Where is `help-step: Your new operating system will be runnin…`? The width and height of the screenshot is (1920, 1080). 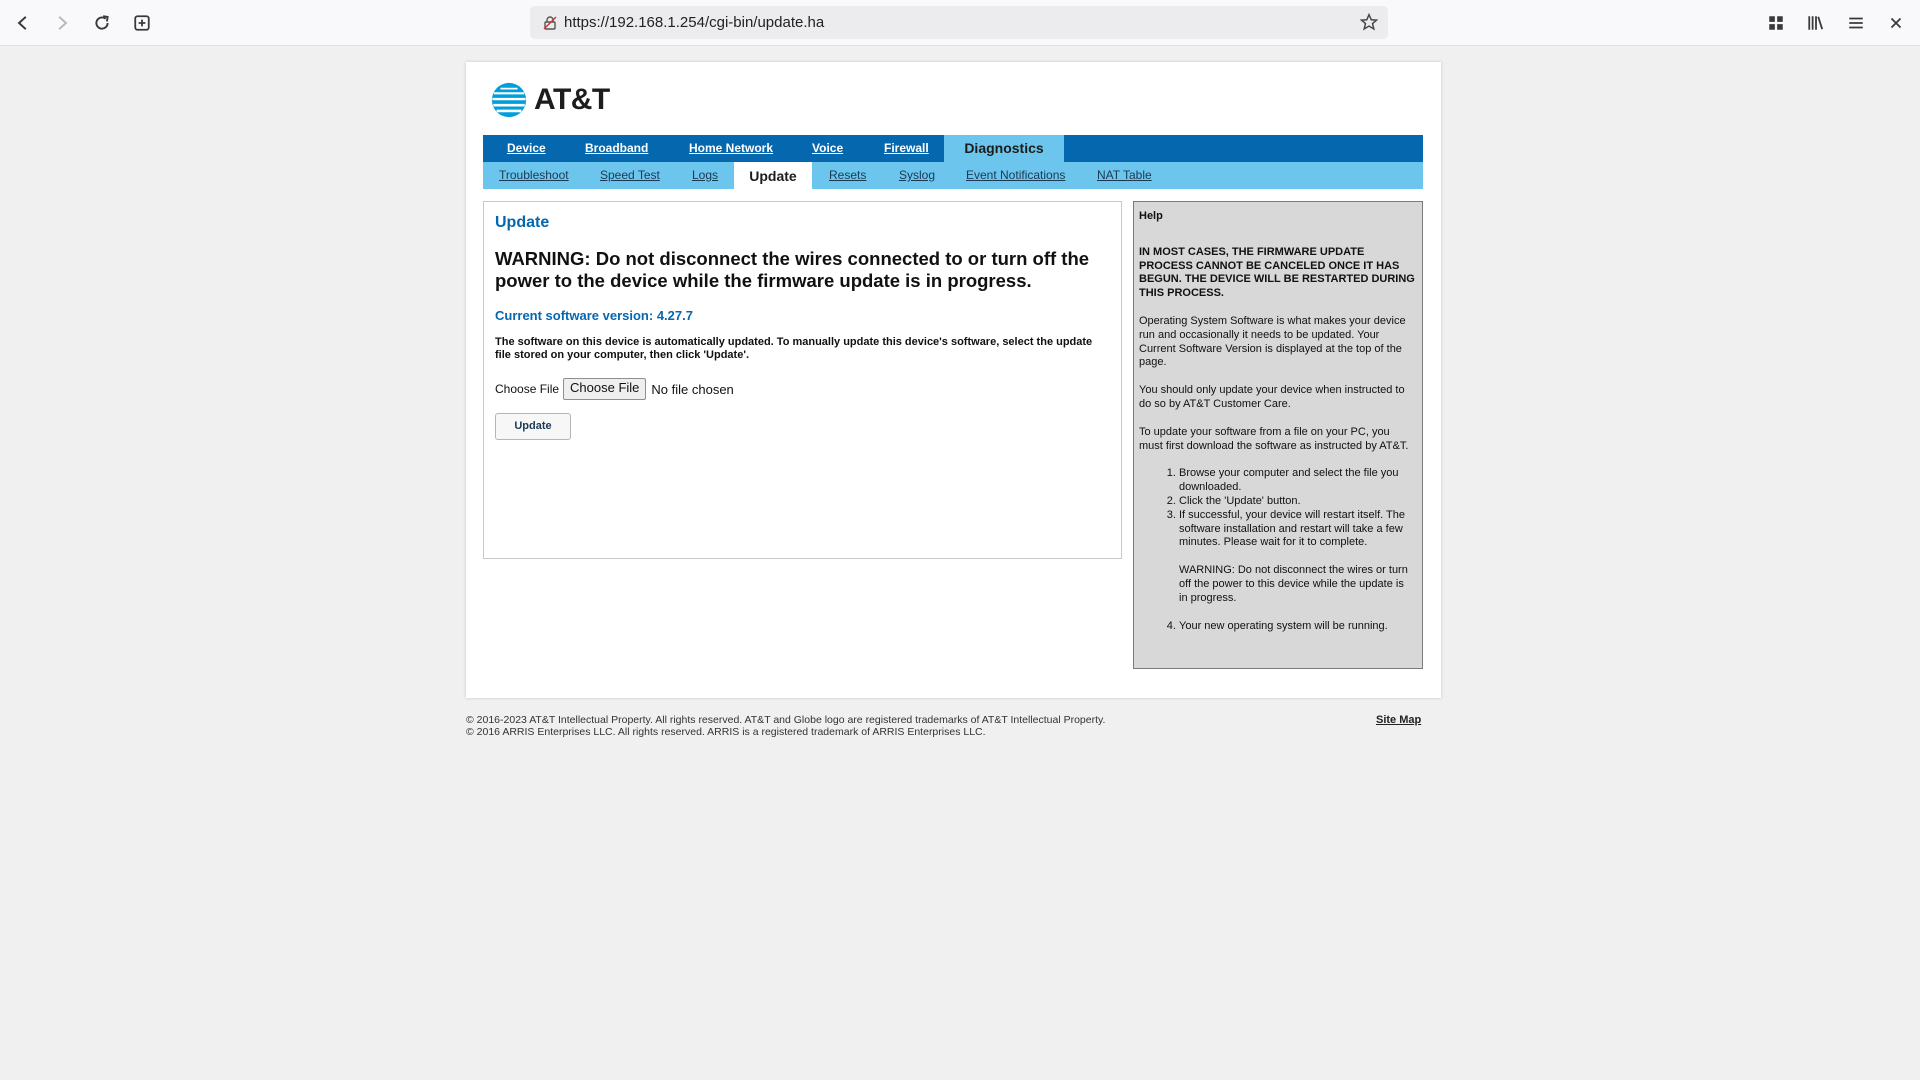
help-step: Your new operating system will be runnin… is located at coordinates (1297, 627).